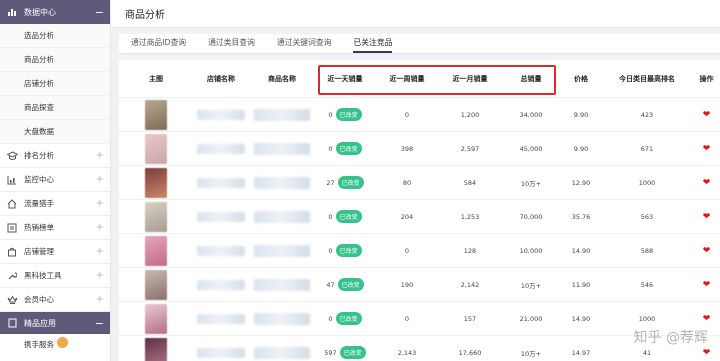  Describe the element at coordinates (12, 228) in the screenshot. I see `list-icon` at that location.